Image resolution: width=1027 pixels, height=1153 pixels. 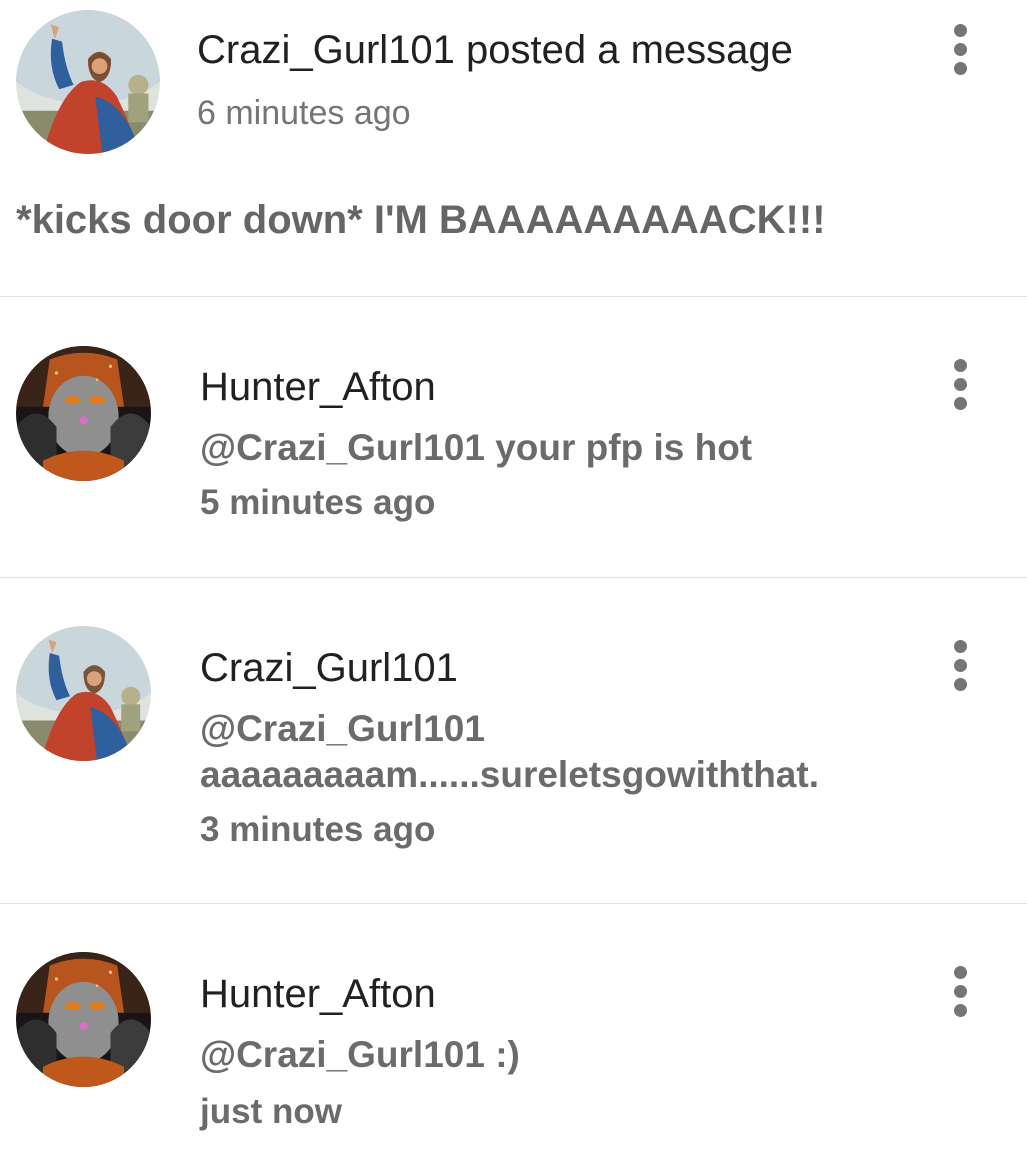 What do you see at coordinates (329, 668) in the screenshot?
I see `comment-author: Crazi_Gurl101` at bounding box center [329, 668].